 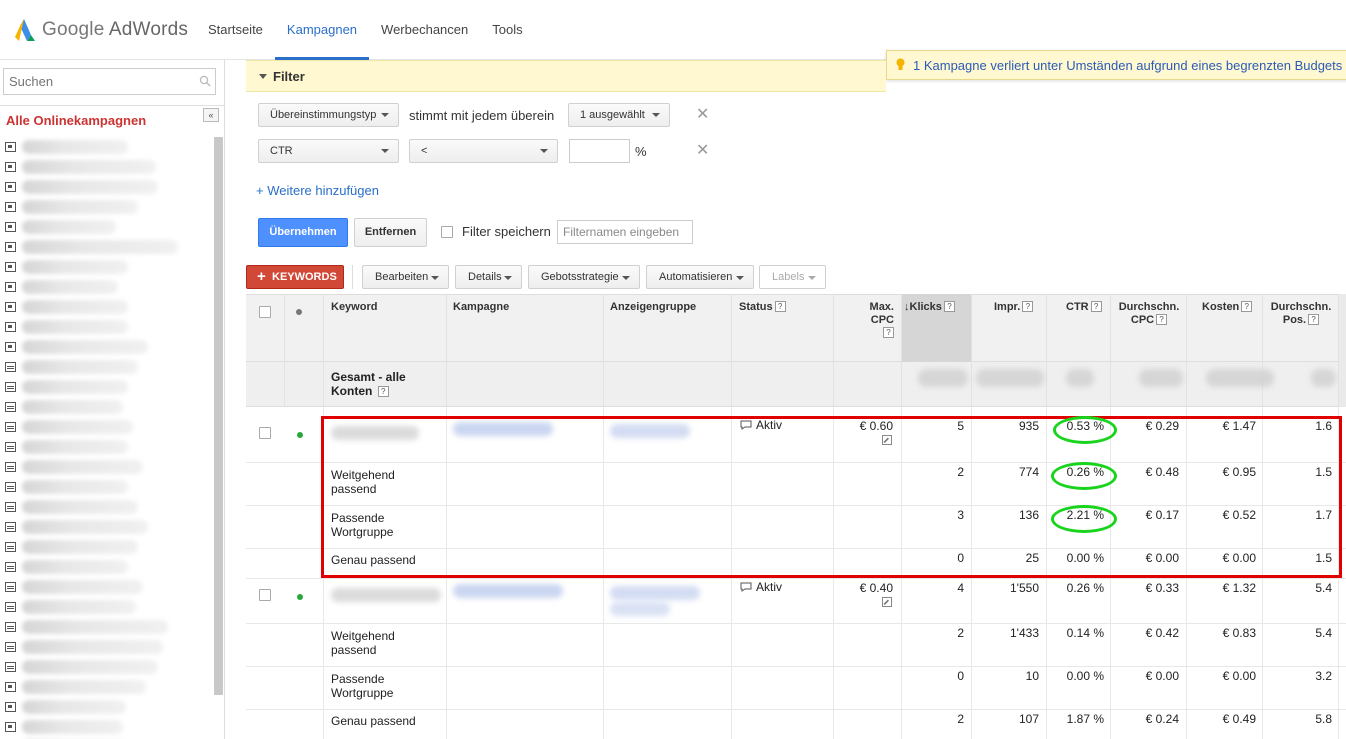 I want to click on col-header-cost: Kosten?, so click(x=1227, y=307).